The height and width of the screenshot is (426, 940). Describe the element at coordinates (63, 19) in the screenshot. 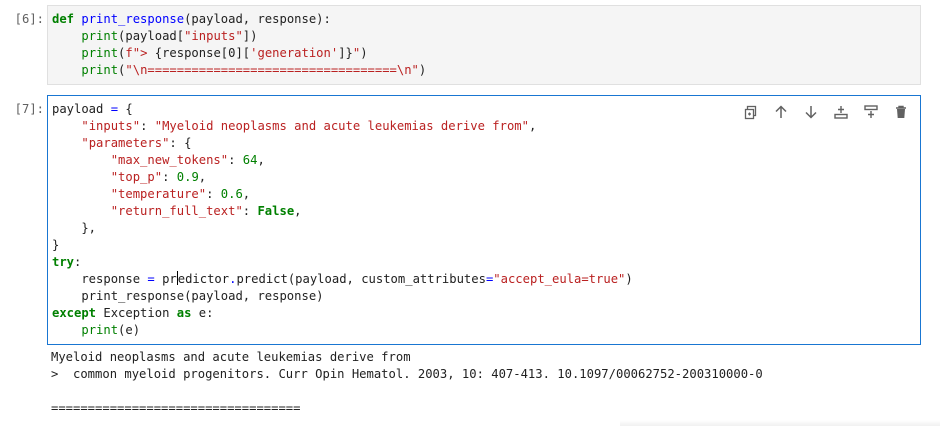

I see `code-token: def` at that location.